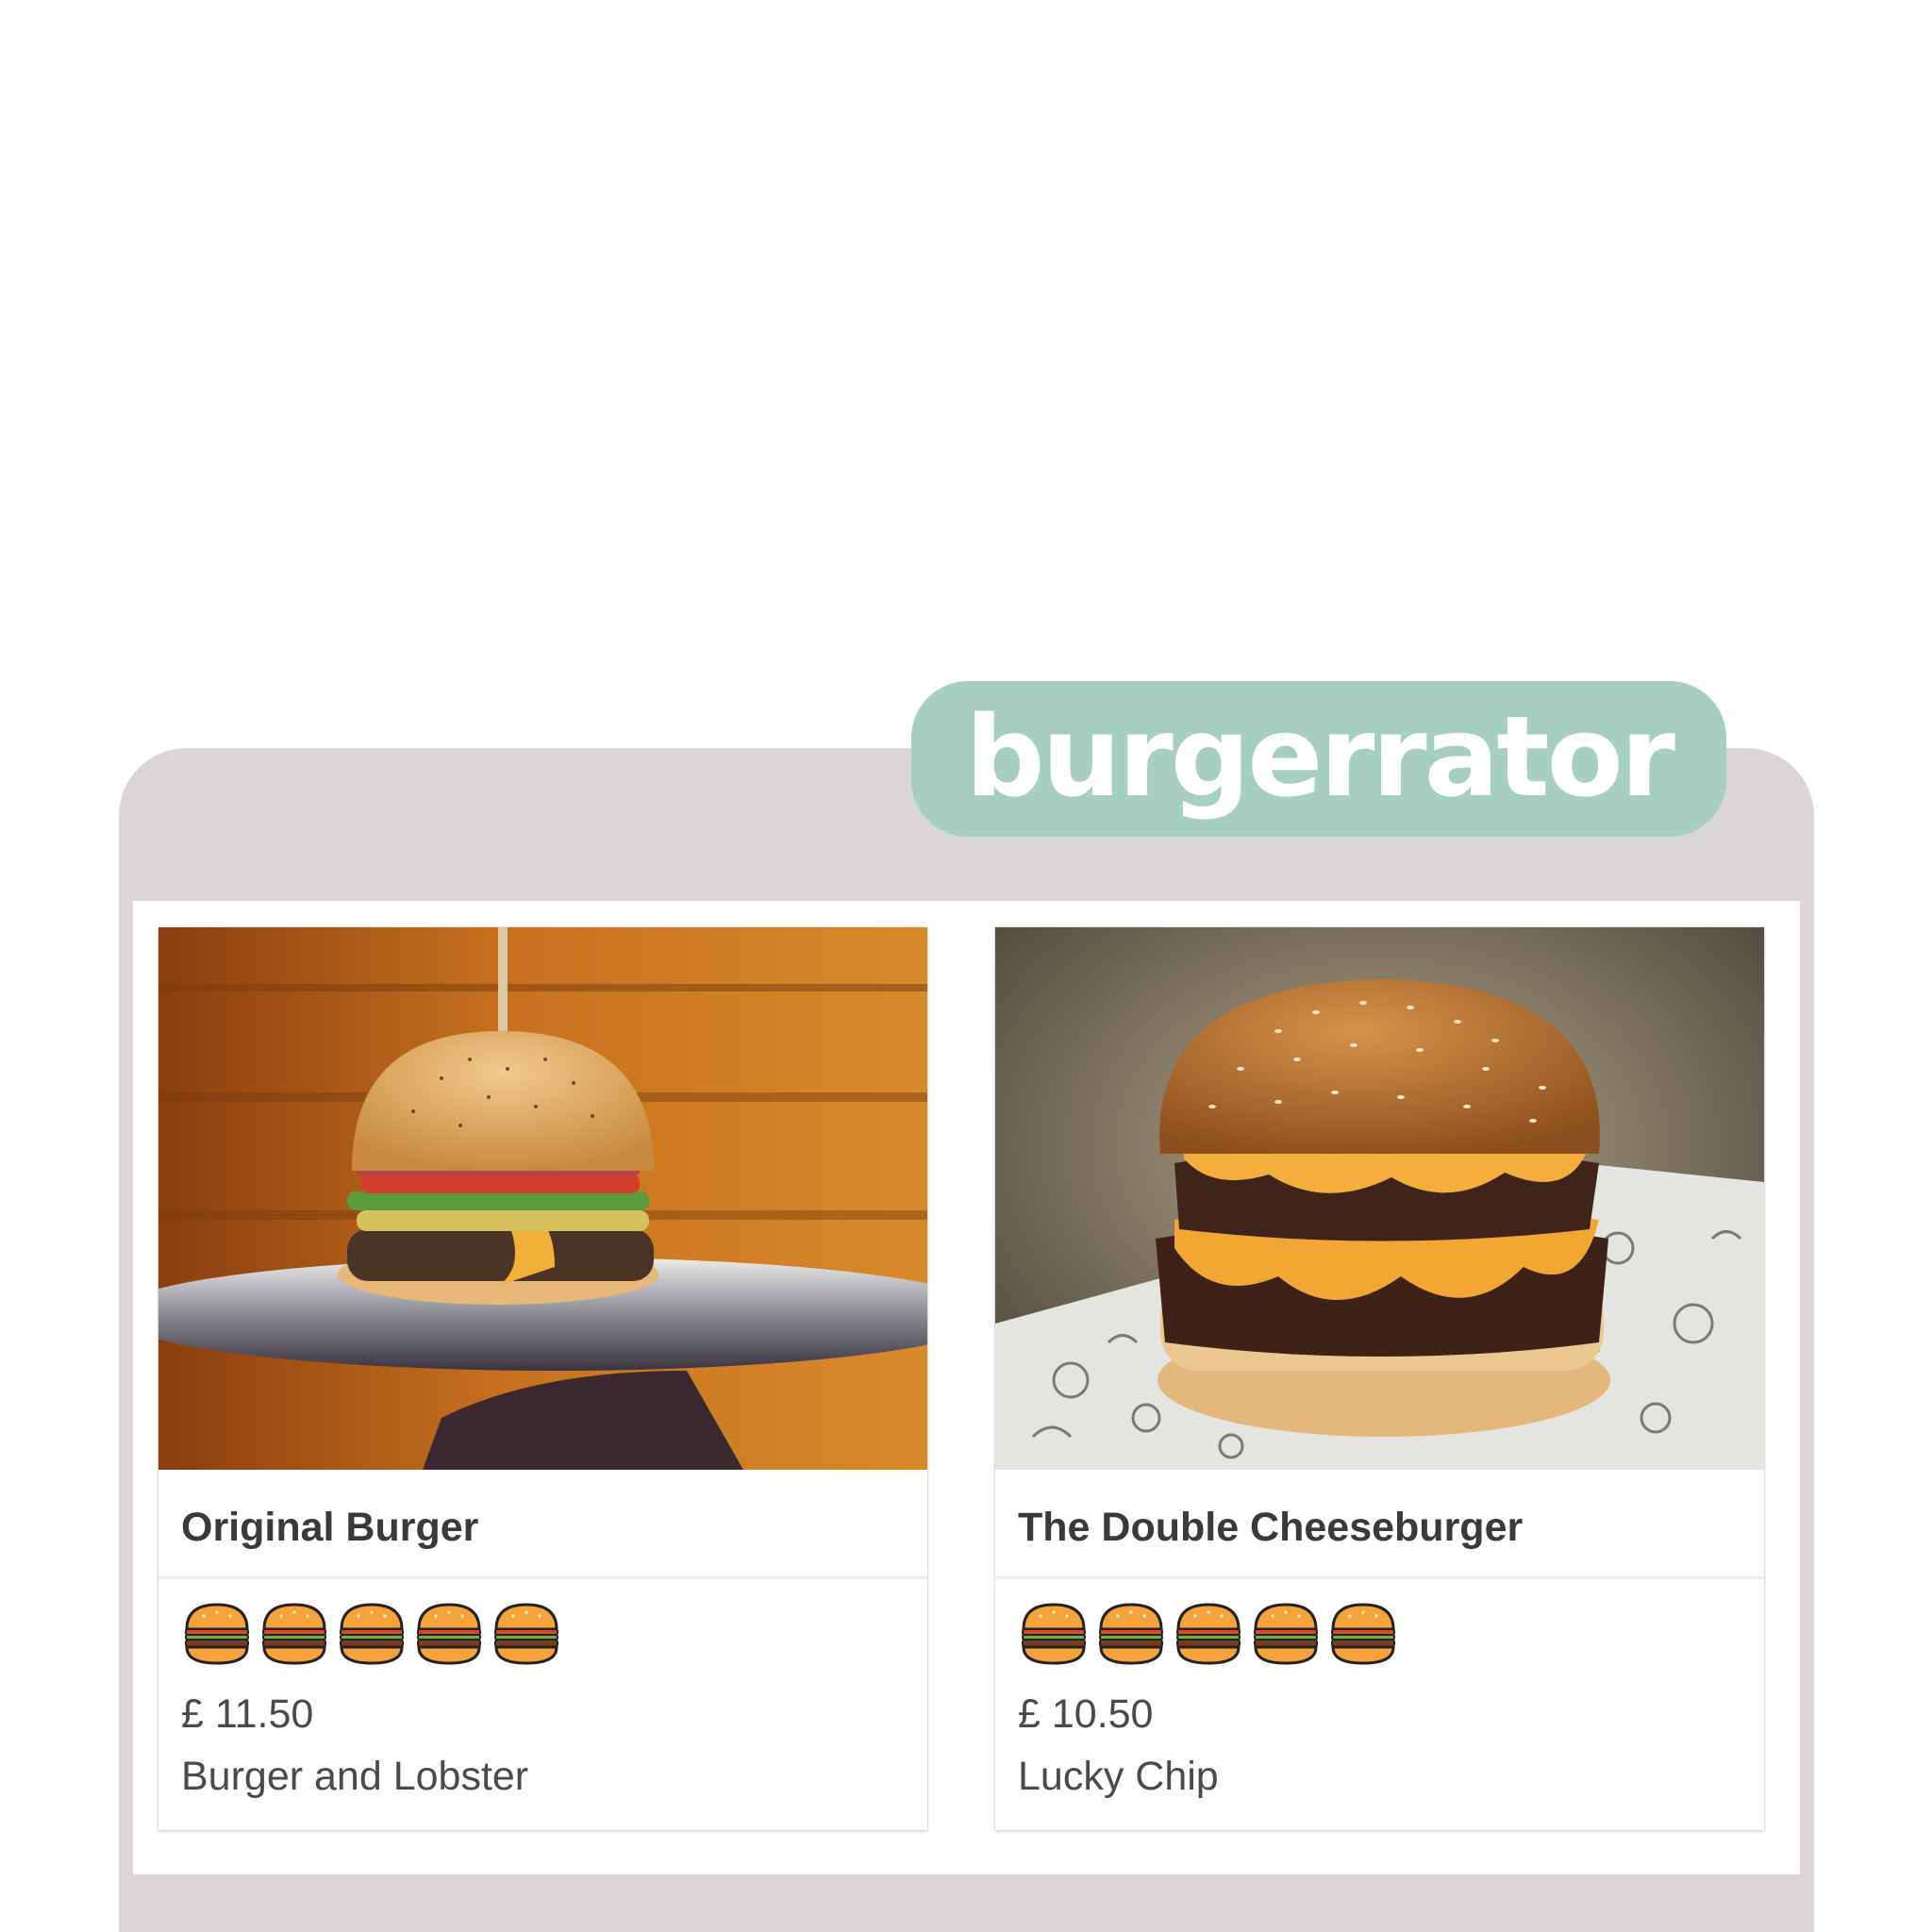 The width and height of the screenshot is (1932, 1932). I want to click on app-logo: burgerrator, so click(1319, 759).